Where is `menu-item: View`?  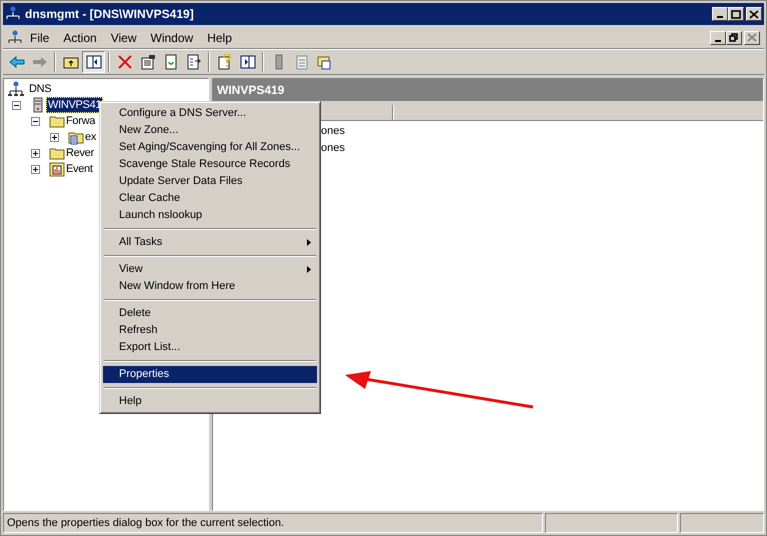
menu-item: View is located at coordinates (124, 37).